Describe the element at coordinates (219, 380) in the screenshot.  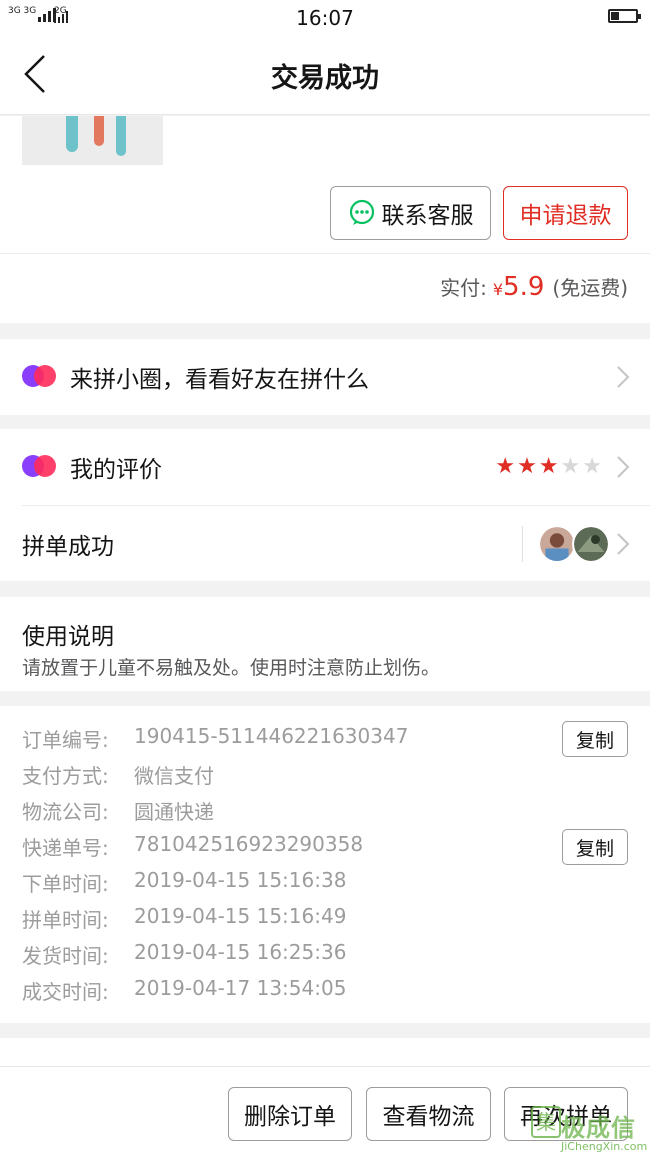
I see `friend-circle-label: 来拼小圈，看看好友在拼什么` at that location.